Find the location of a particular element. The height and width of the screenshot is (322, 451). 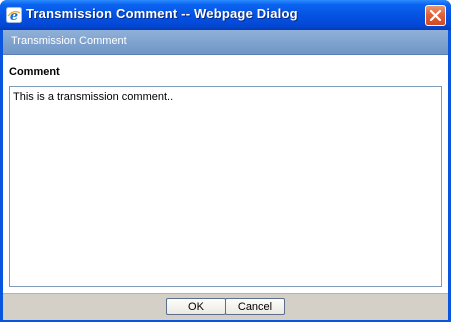

button-bar: OK Cancel is located at coordinates (225, 306).